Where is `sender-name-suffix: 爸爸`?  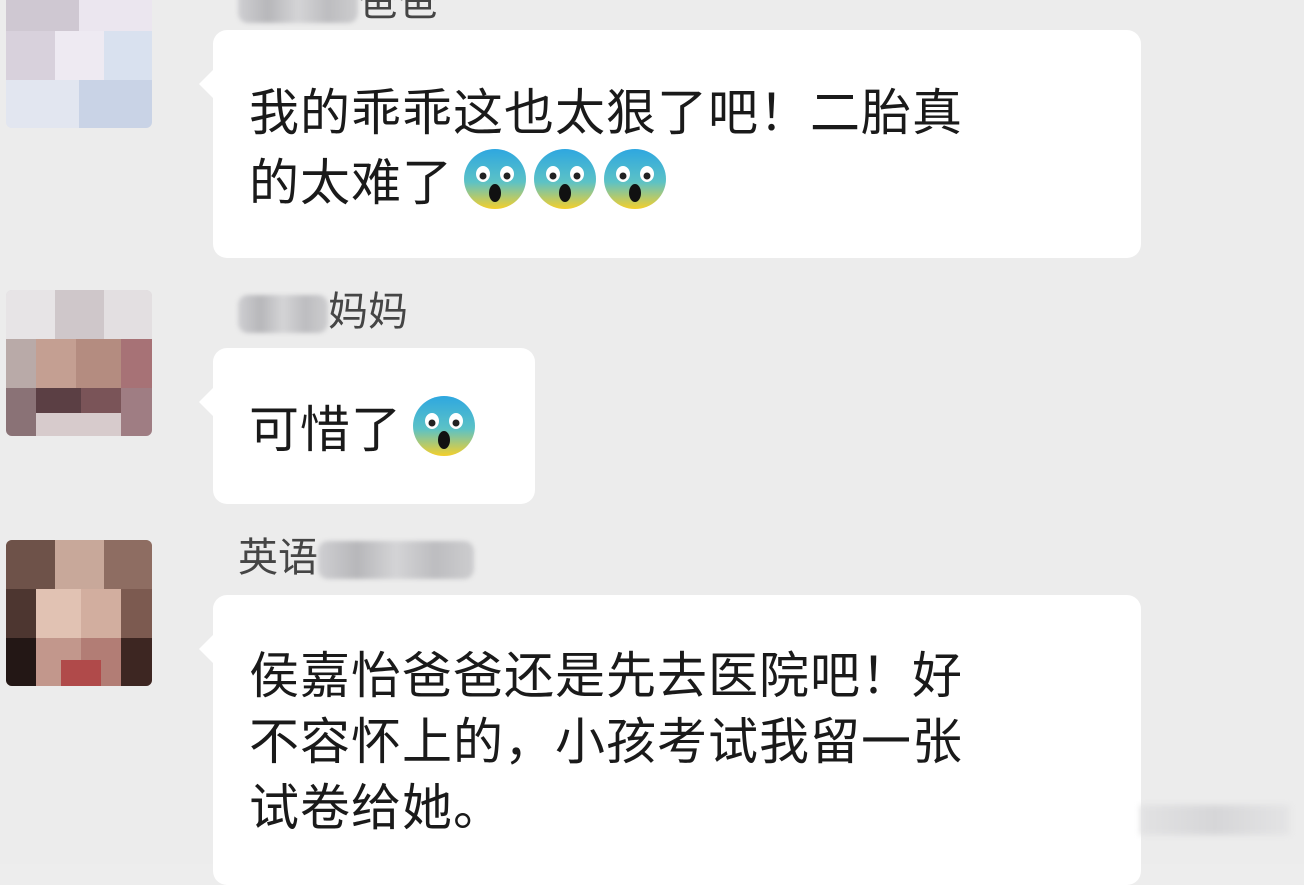
sender-name-suffix: 爸爸 is located at coordinates (398, 12).